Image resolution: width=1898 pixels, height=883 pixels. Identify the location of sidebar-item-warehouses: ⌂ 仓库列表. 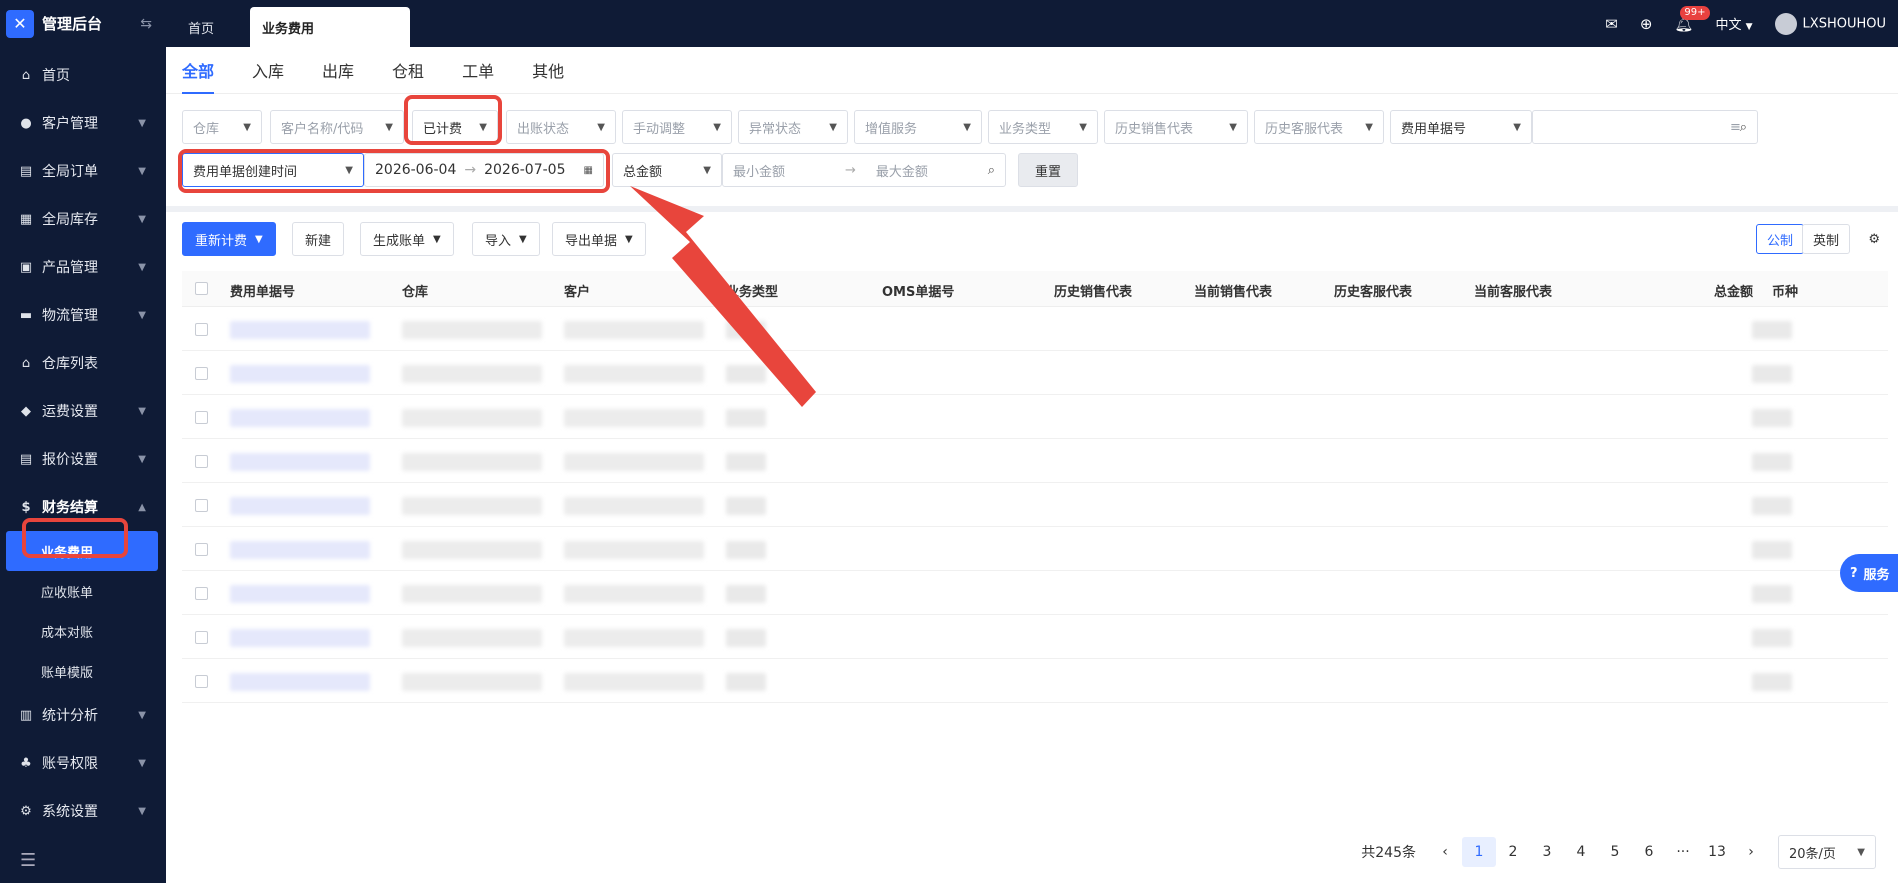
(83, 363).